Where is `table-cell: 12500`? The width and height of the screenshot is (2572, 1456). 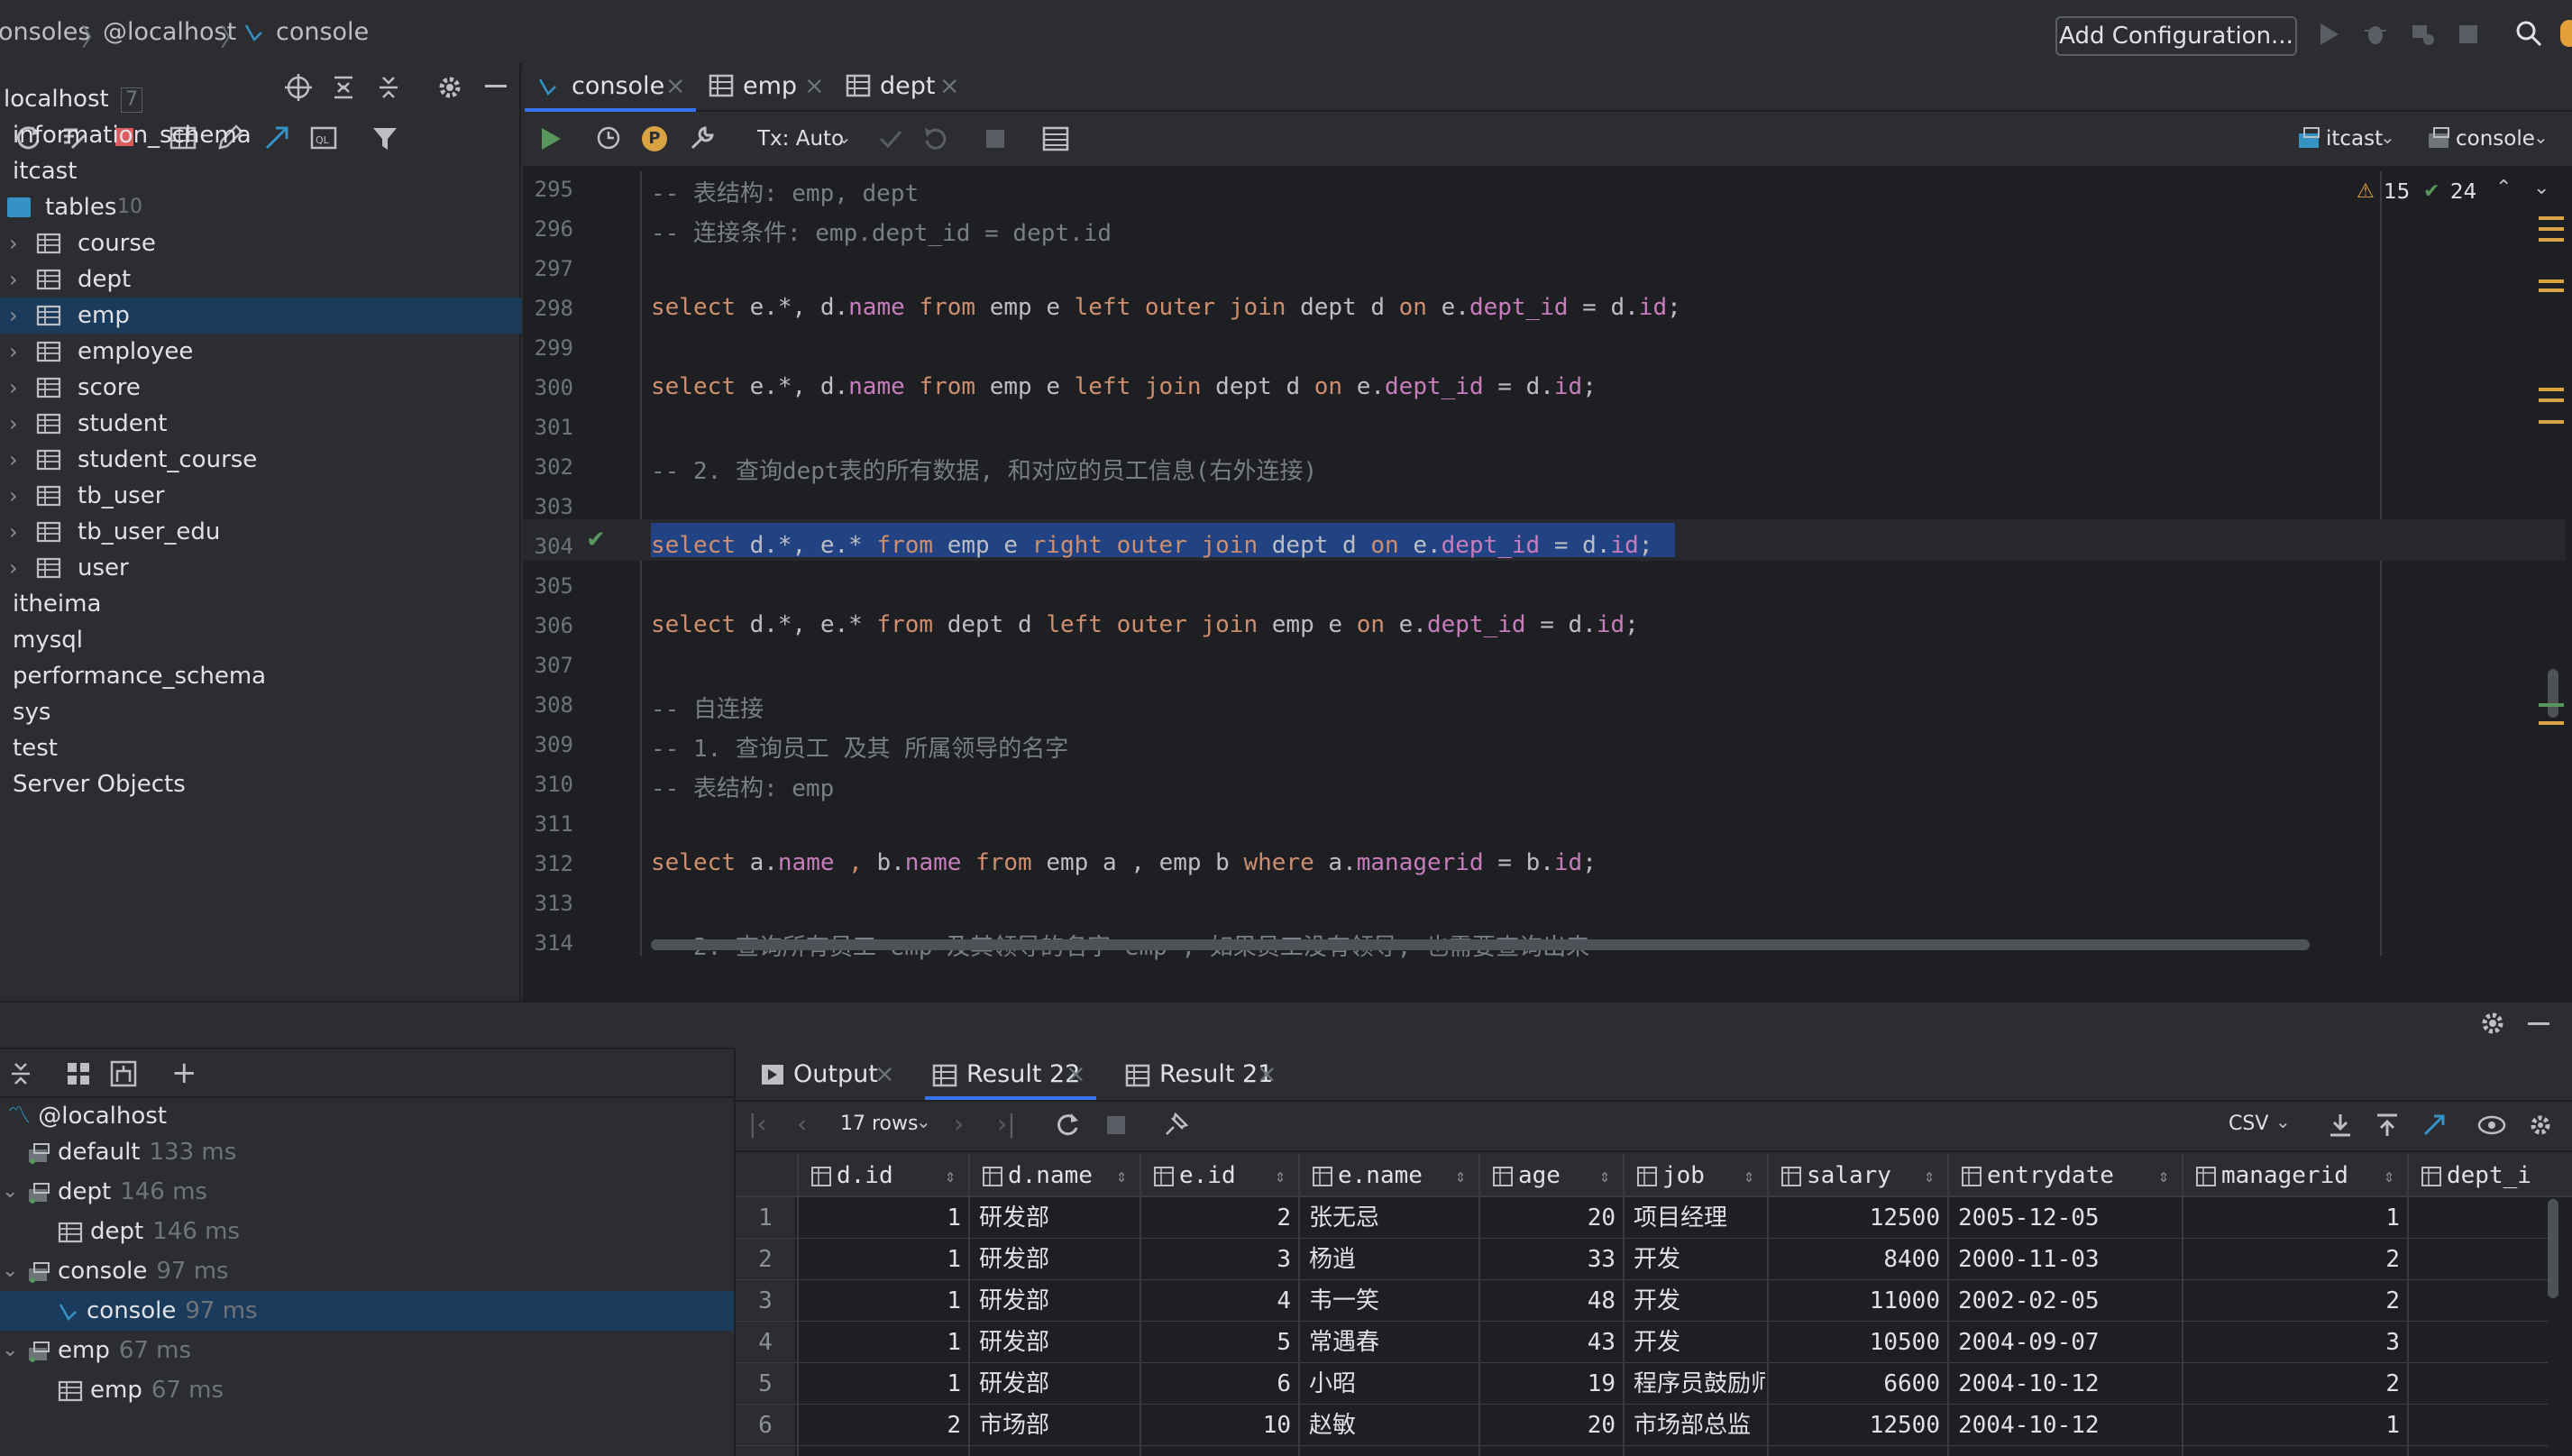 table-cell: 12500 is located at coordinates (1853, 1218).